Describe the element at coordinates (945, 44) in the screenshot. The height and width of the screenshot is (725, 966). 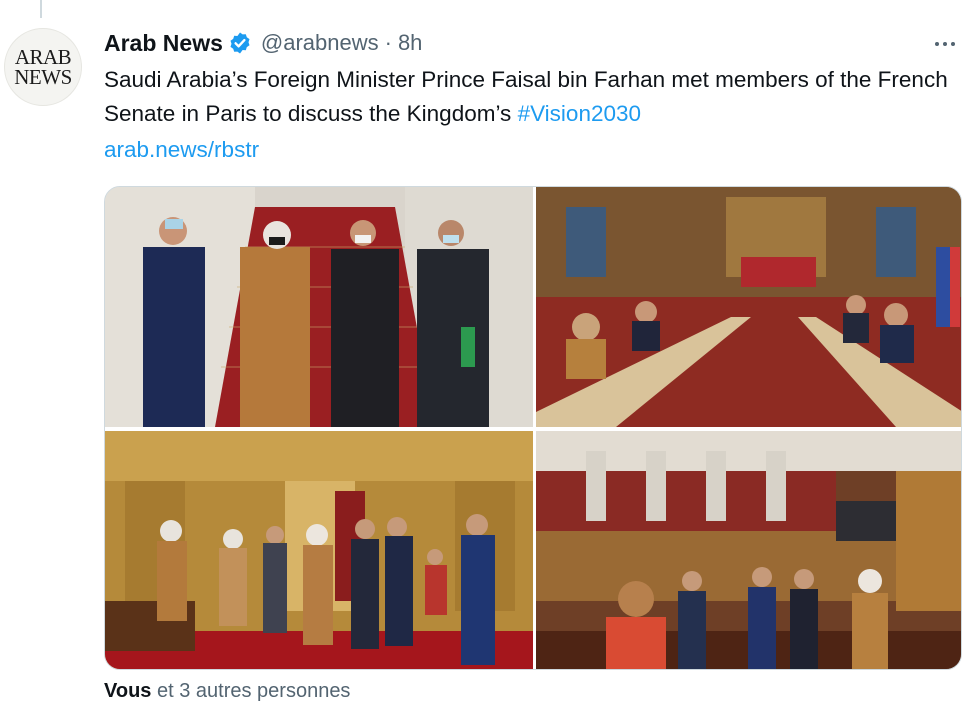
I see `more-options-icon` at that location.